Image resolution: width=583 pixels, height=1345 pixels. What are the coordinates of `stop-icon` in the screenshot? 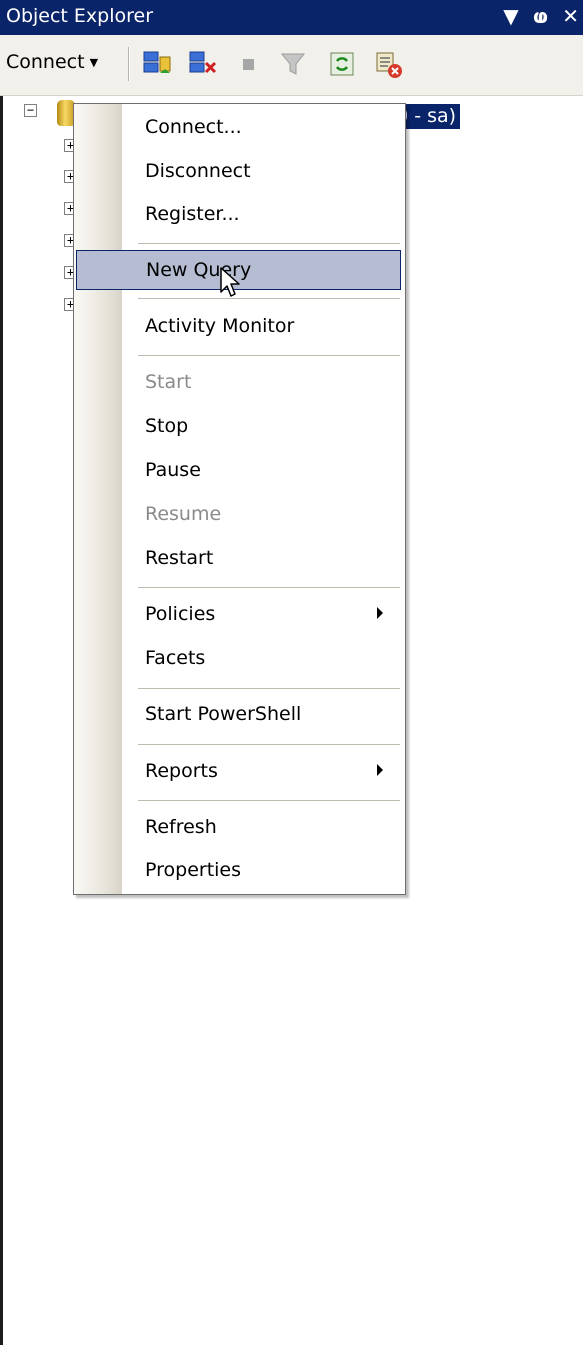 It's located at (249, 64).